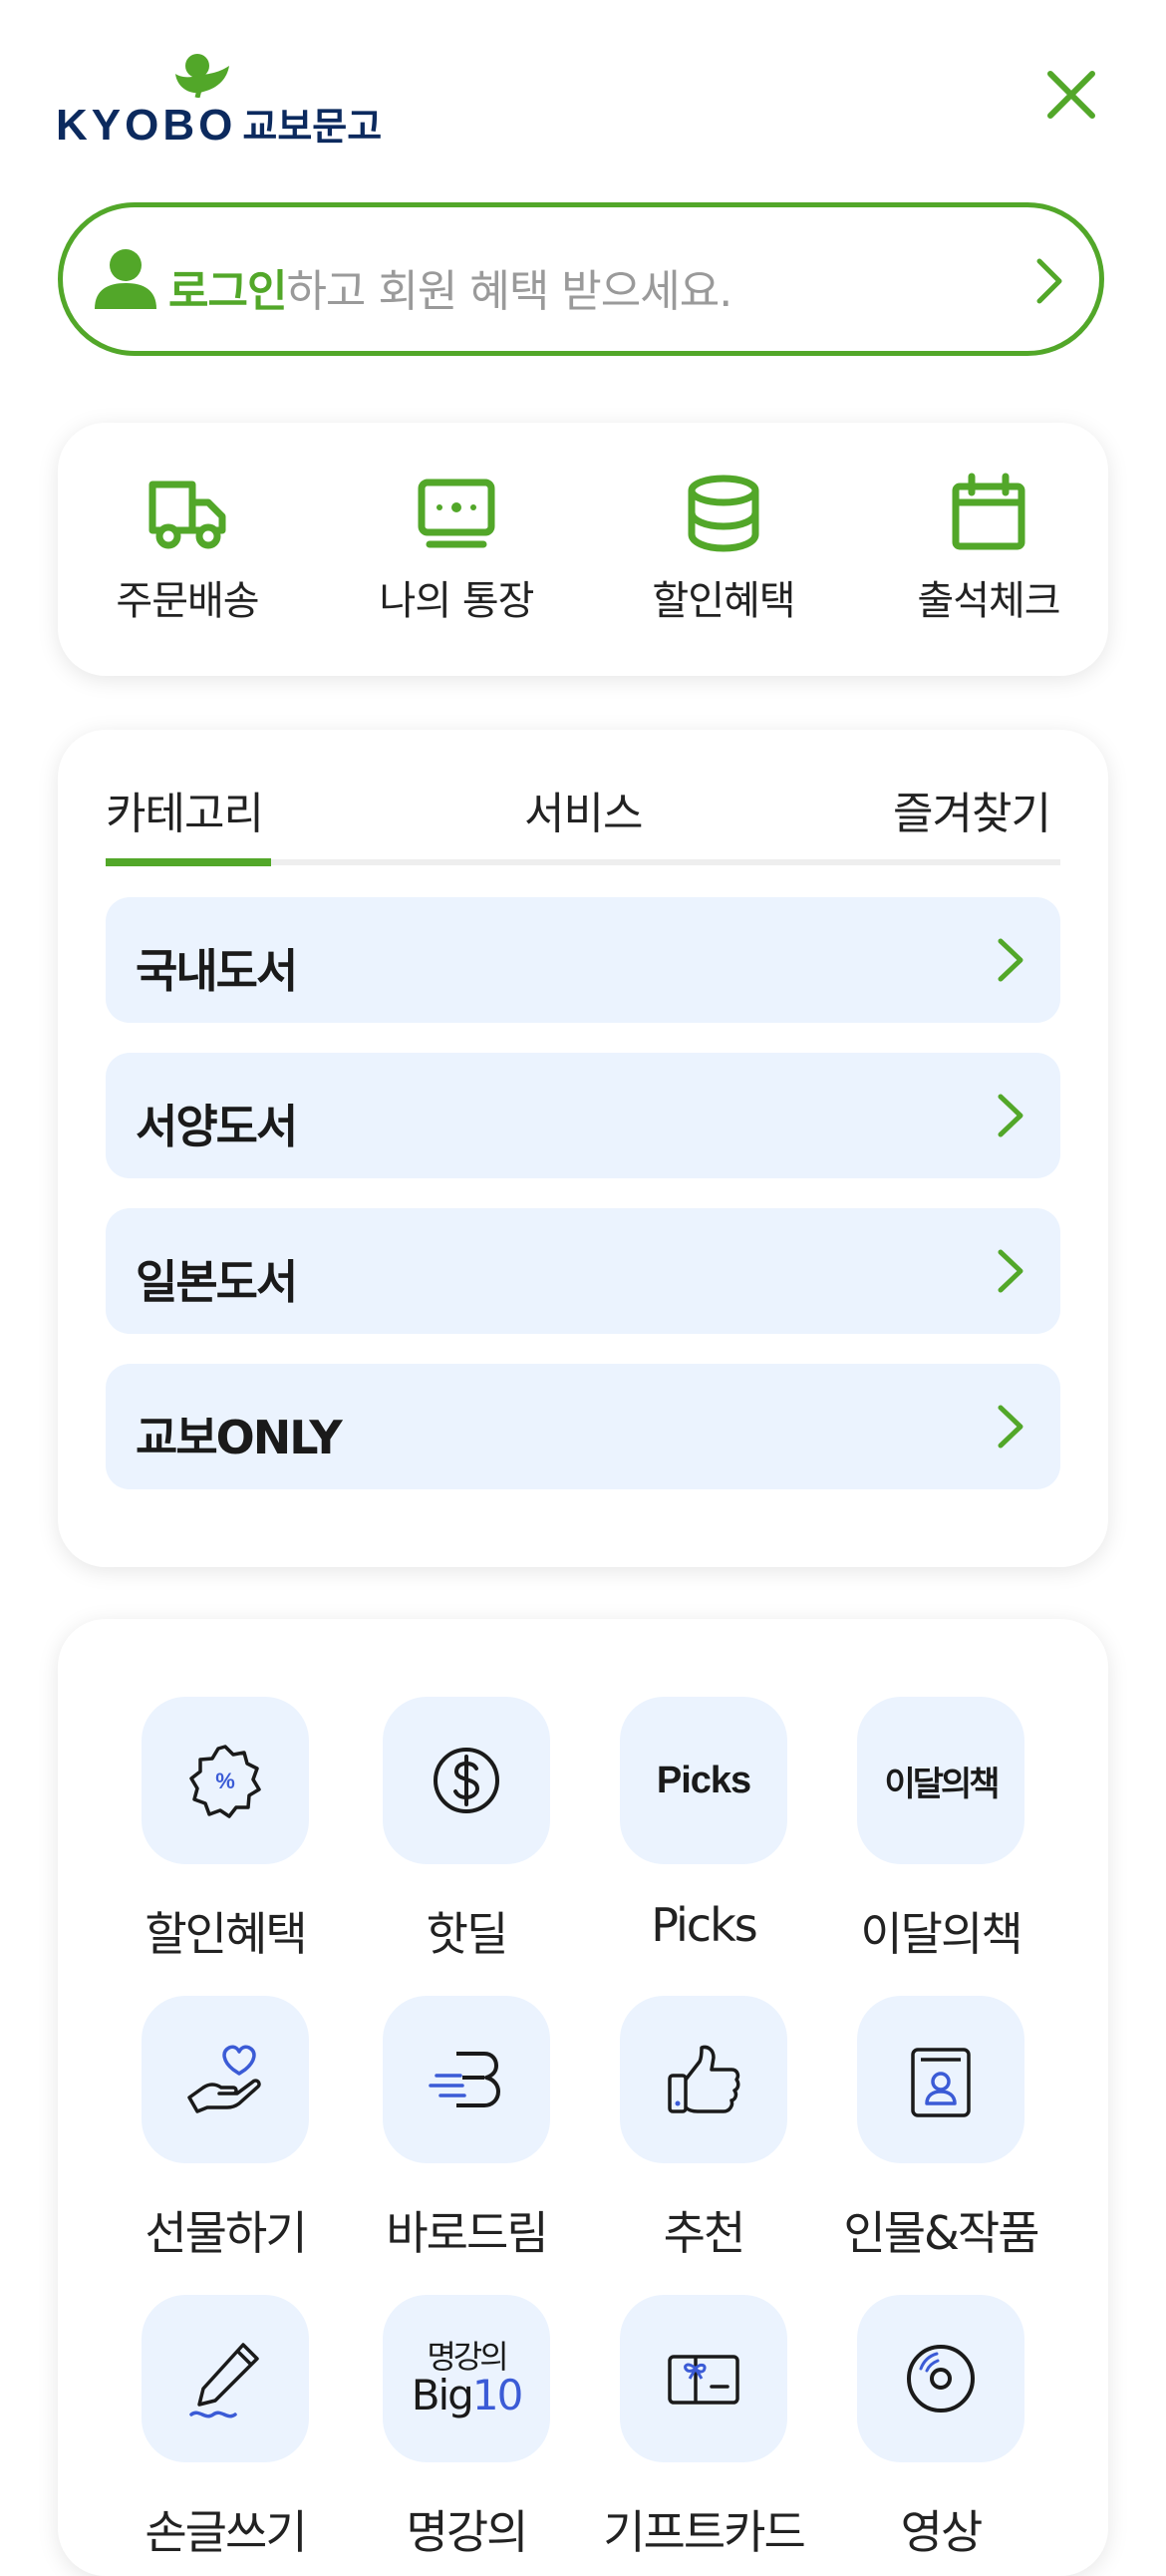 This screenshot has height=2576, width=1166. I want to click on discount-badge-icon: %, so click(225, 1781).